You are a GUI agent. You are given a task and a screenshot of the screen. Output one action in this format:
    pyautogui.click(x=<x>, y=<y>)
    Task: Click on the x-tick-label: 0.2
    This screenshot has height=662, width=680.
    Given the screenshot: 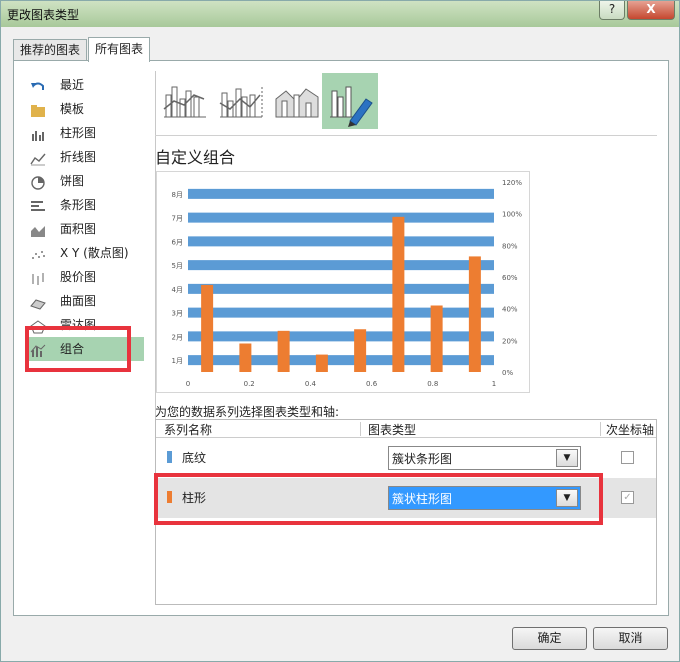 What is the action you would take?
    pyautogui.click(x=249, y=384)
    